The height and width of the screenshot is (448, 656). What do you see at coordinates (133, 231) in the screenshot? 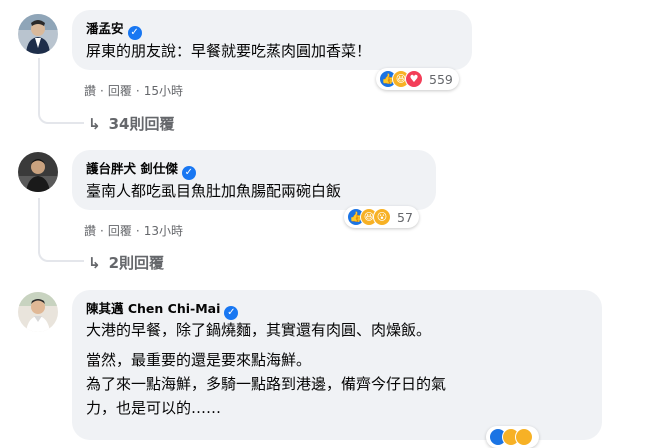
I see `comment-actions: 讚 · 回覆 · 13小時` at bounding box center [133, 231].